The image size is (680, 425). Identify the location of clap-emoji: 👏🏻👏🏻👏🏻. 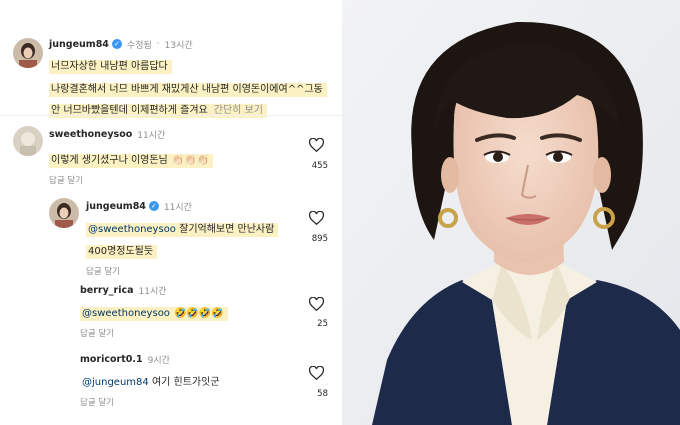
(190, 160).